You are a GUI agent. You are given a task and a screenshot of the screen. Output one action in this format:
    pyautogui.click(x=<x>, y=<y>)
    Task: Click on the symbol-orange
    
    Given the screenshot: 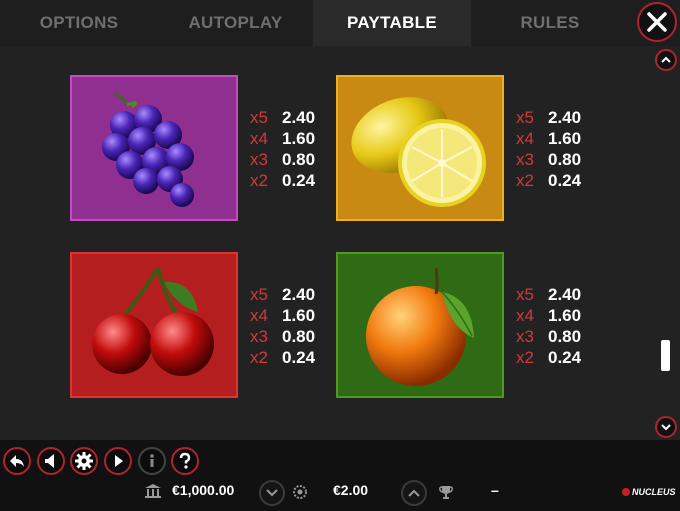 What is the action you would take?
    pyautogui.click(x=420, y=325)
    